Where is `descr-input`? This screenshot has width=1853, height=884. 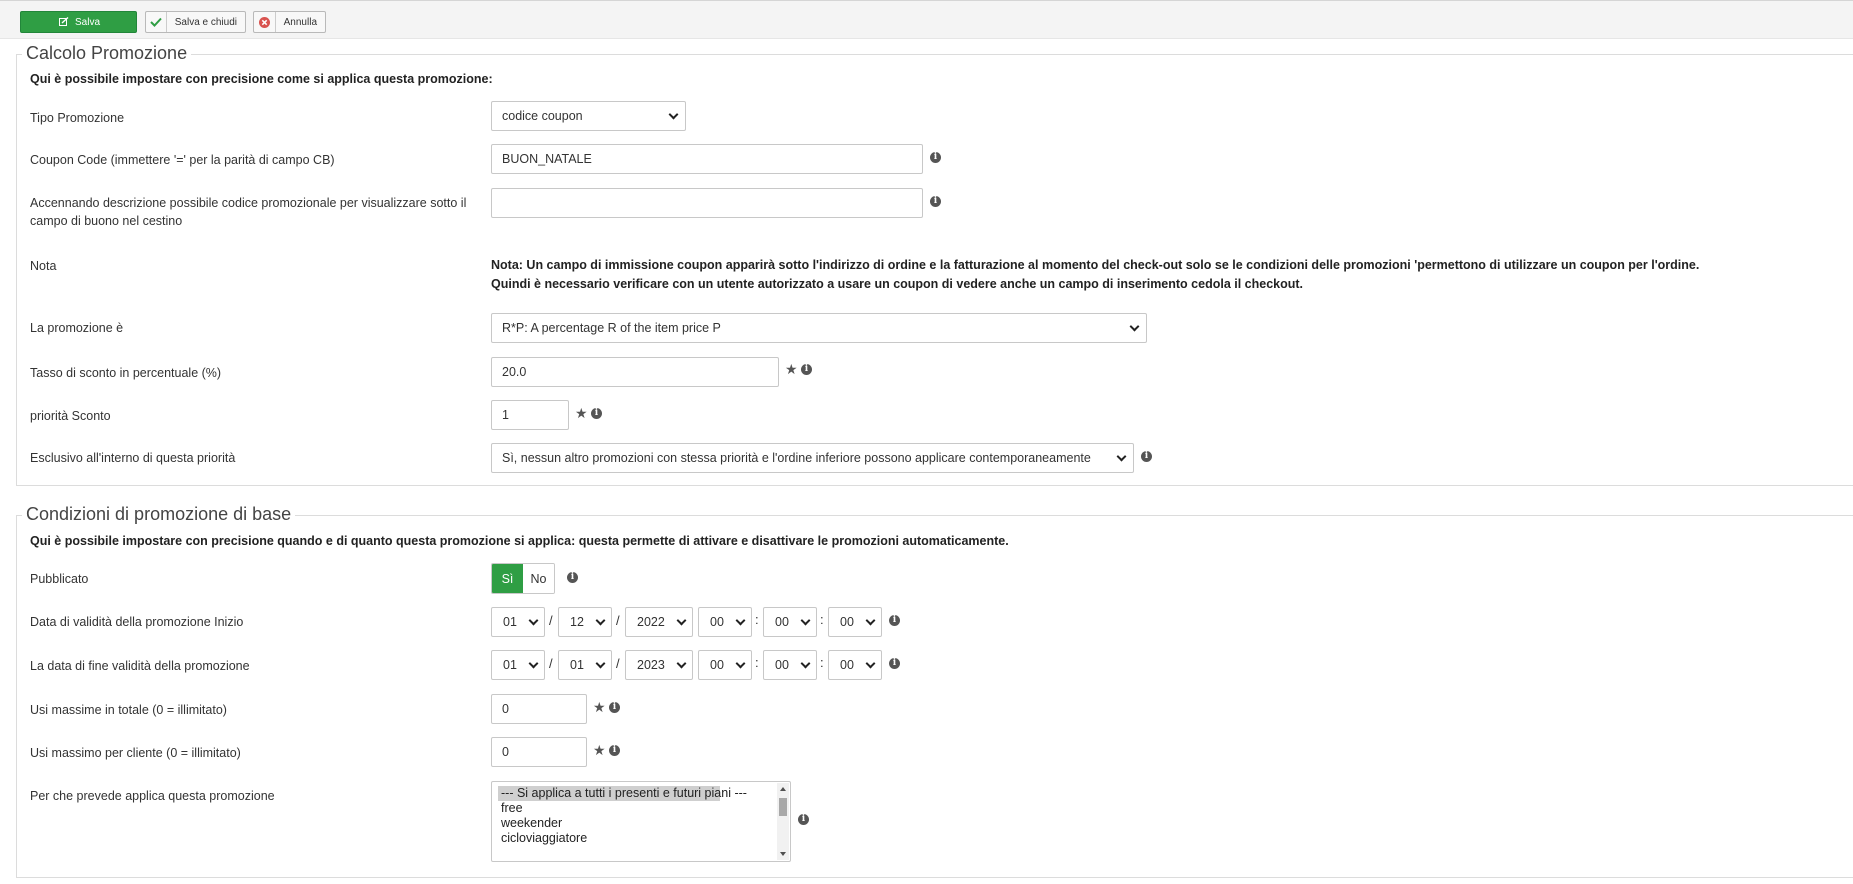 descr-input is located at coordinates (707, 203).